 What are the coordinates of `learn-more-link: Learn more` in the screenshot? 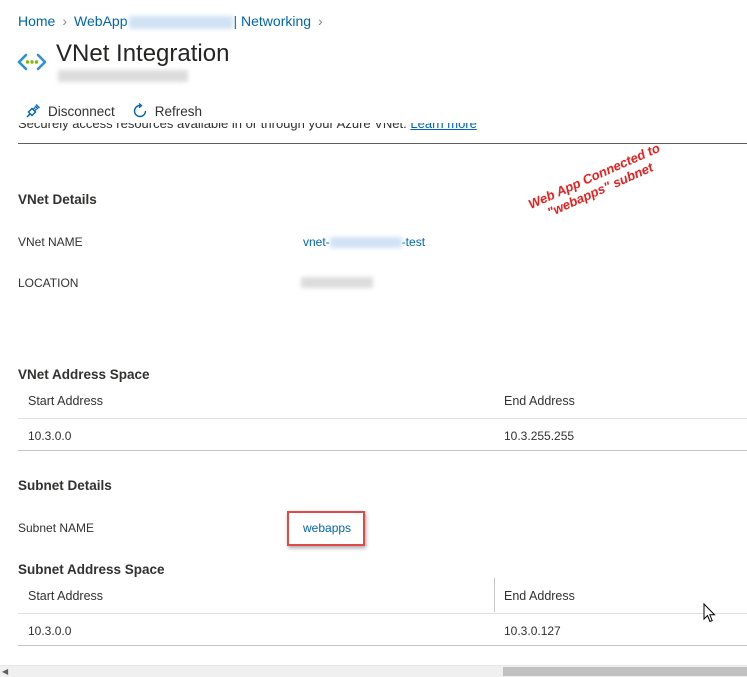 It's located at (443, 127).